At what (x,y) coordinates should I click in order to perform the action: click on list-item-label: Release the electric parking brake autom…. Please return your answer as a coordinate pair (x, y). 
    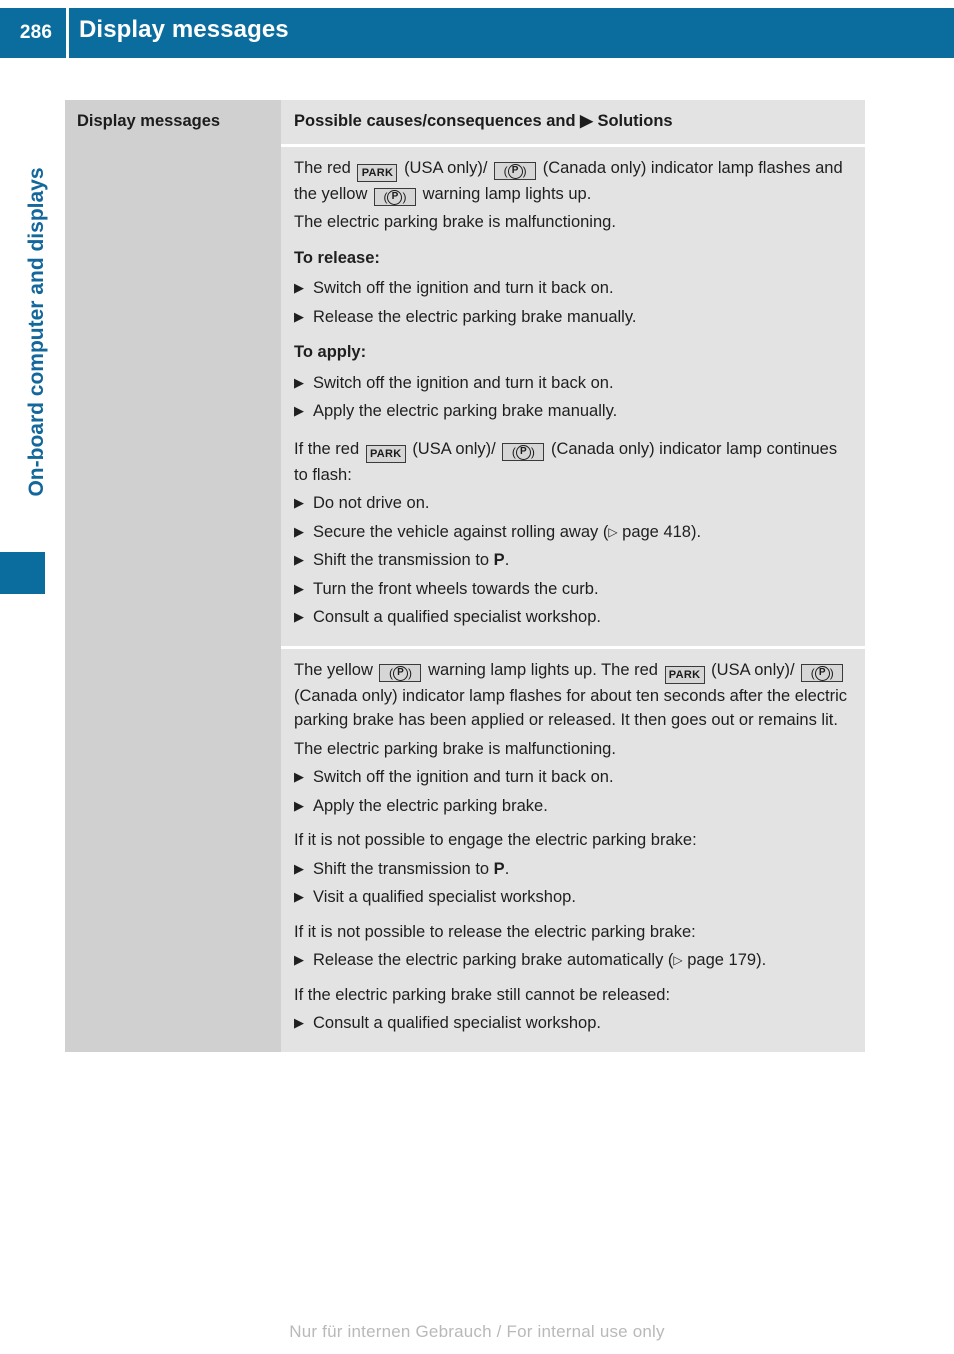
    Looking at the image, I should click on (493, 960).